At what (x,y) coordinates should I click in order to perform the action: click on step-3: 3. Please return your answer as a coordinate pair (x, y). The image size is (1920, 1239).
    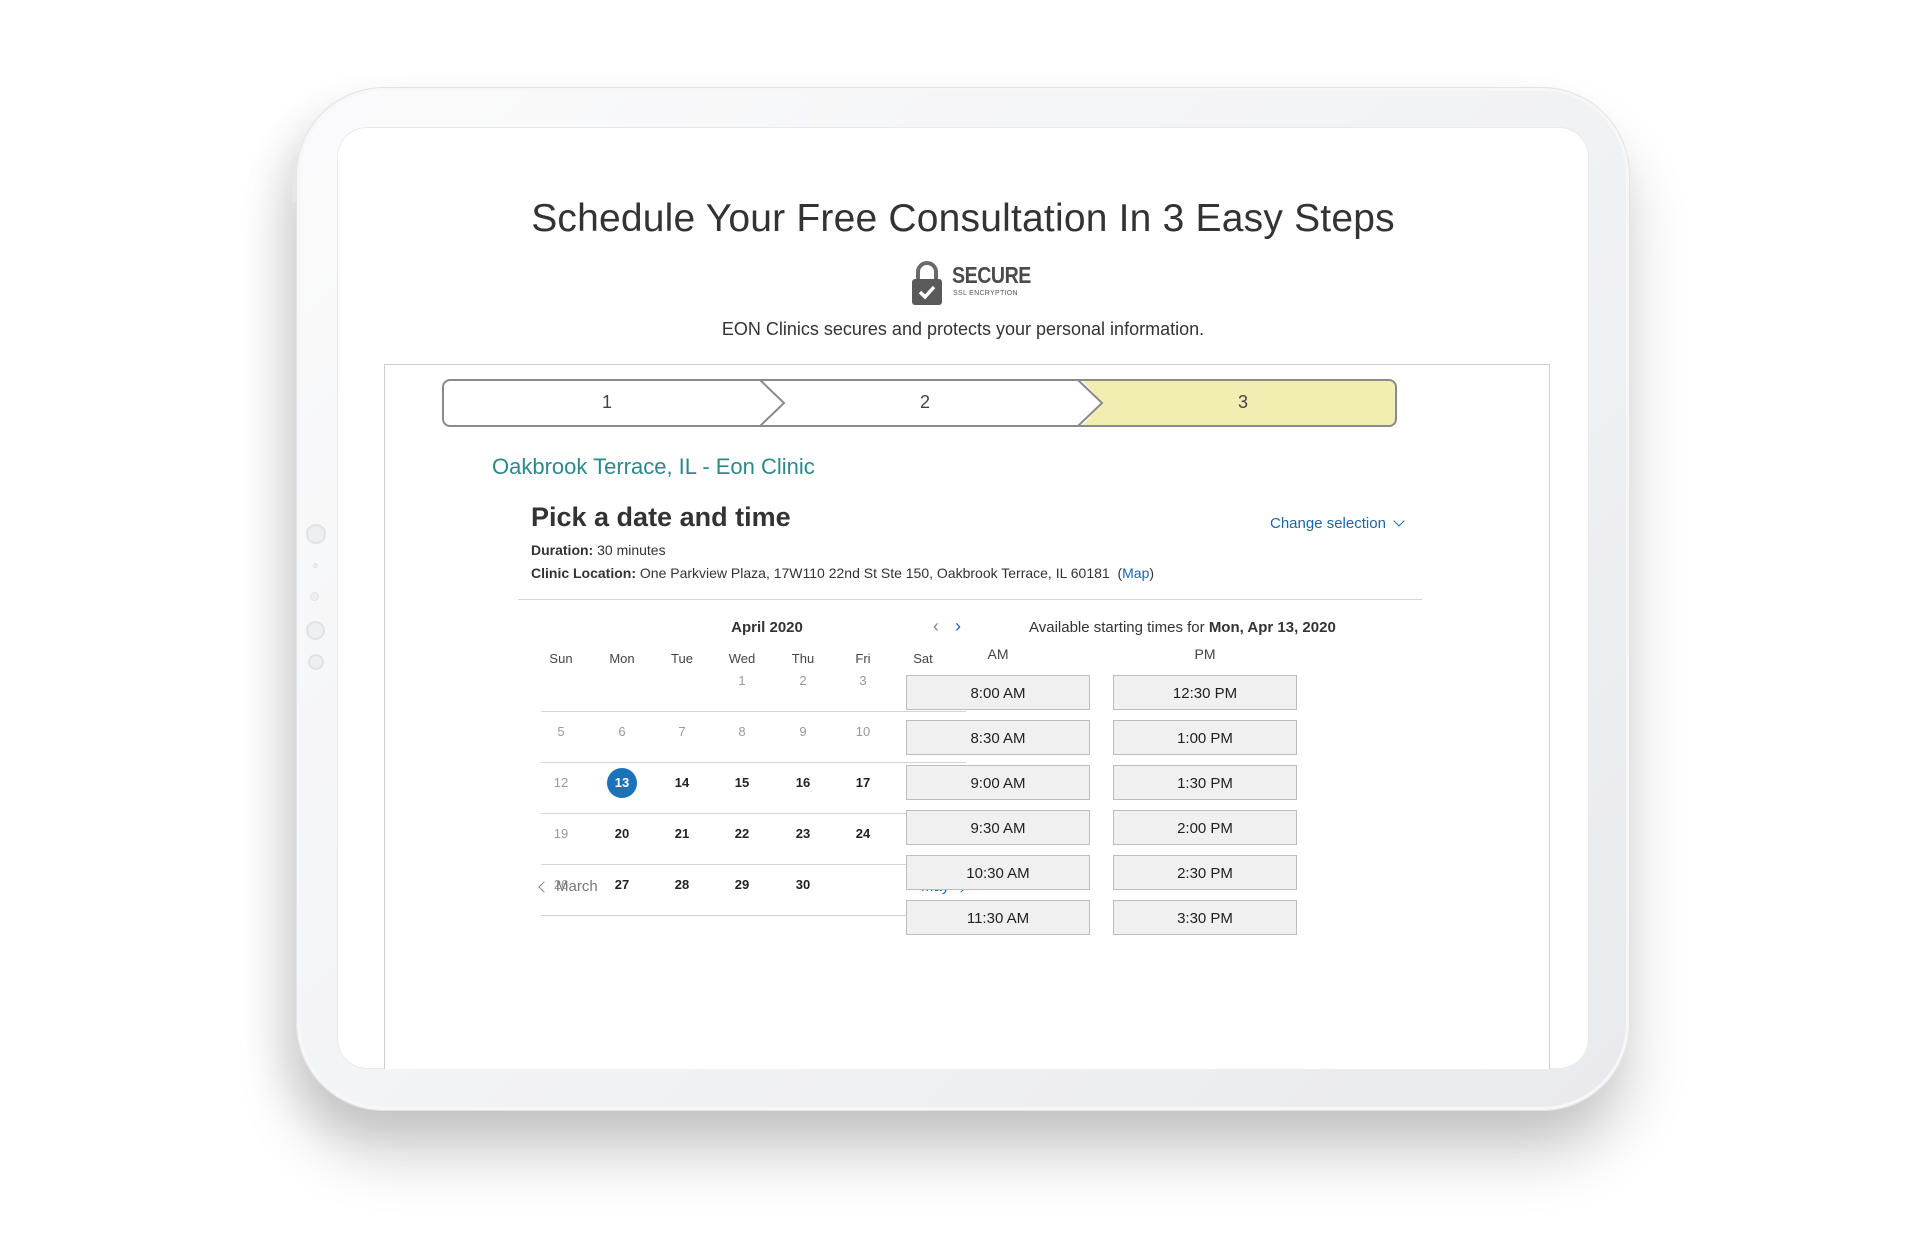
    Looking at the image, I should click on (1243, 402).